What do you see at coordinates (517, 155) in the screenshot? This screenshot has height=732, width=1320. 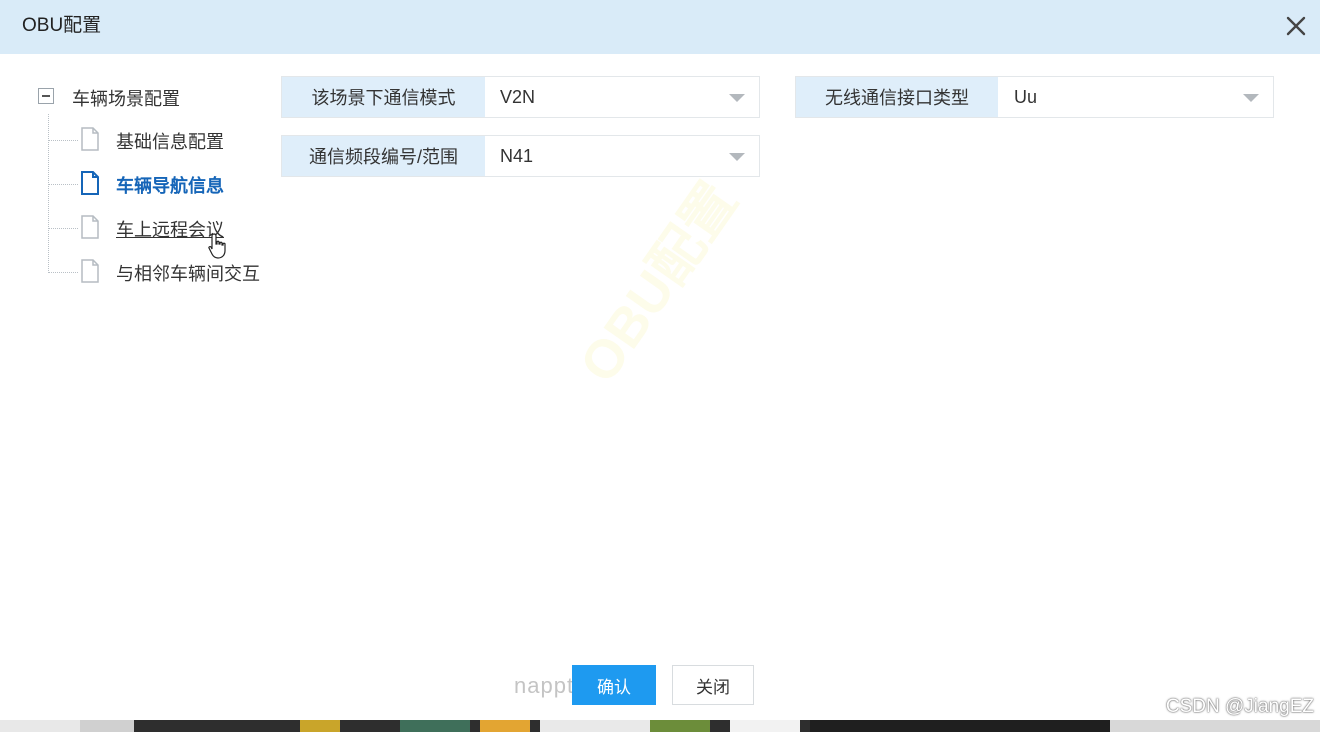 I see `band-value: N41` at bounding box center [517, 155].